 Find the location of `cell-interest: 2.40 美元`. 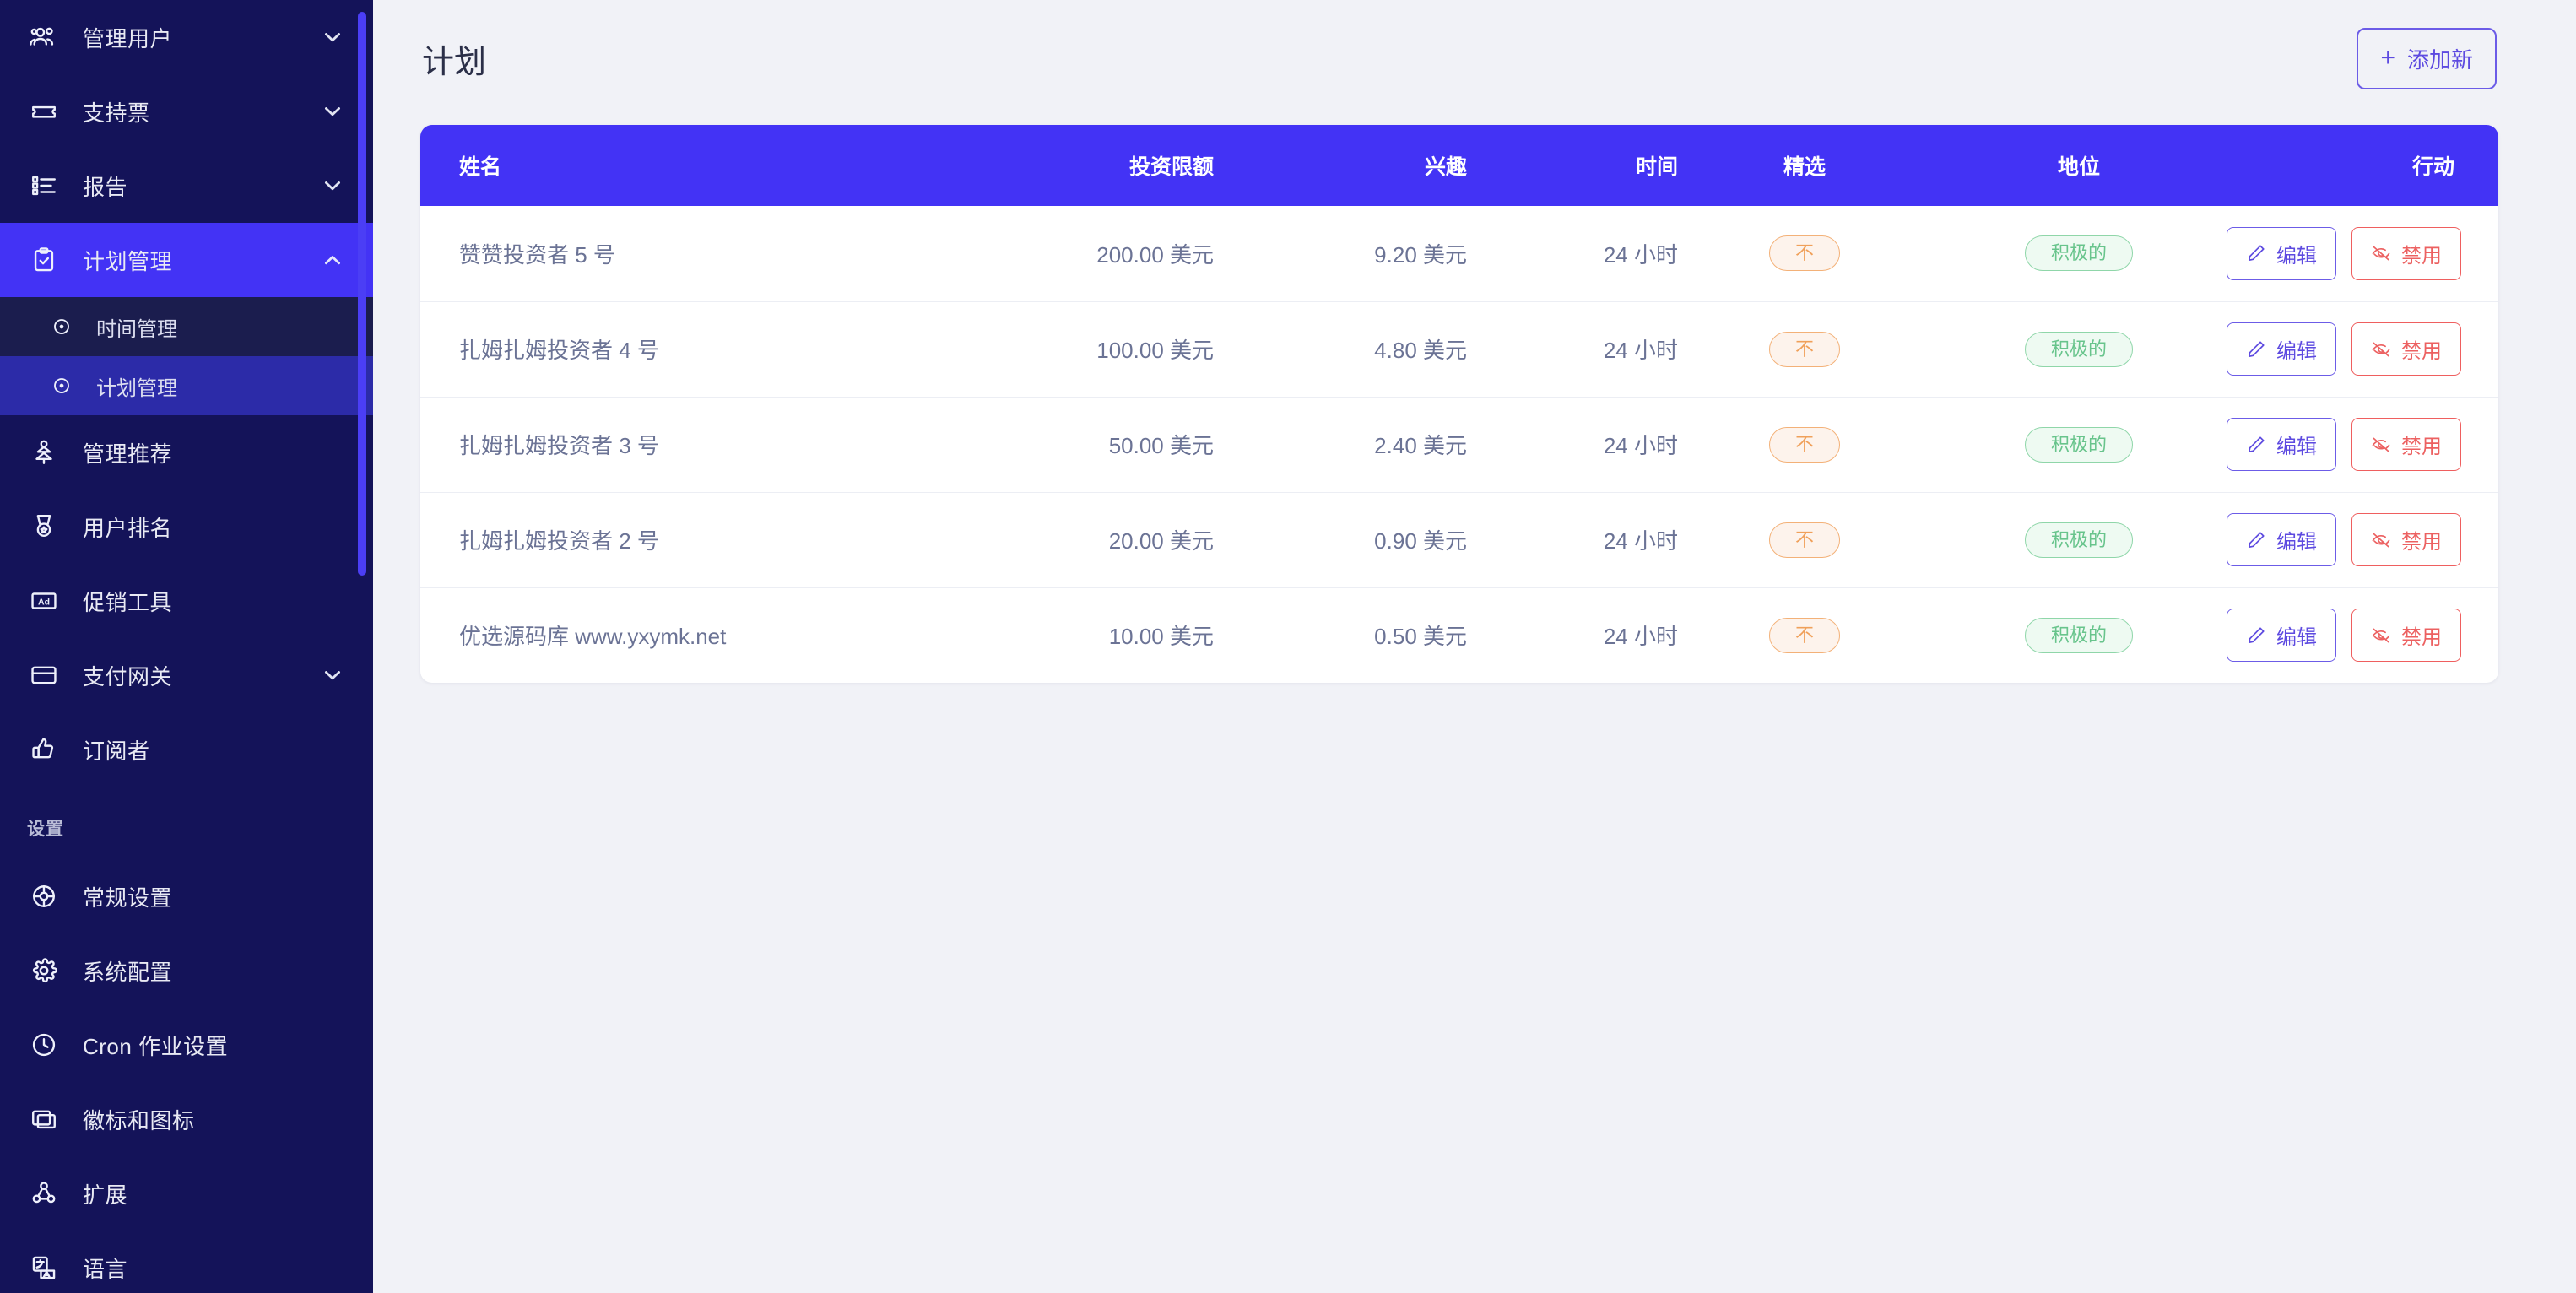

cell-interest: 2.40 美元 is located at coordinates (1420, 445).